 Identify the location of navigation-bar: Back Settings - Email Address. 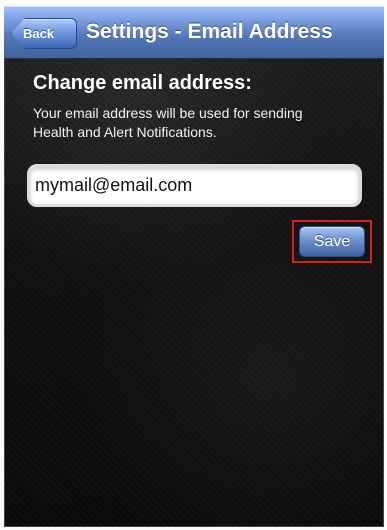
(194, 32).